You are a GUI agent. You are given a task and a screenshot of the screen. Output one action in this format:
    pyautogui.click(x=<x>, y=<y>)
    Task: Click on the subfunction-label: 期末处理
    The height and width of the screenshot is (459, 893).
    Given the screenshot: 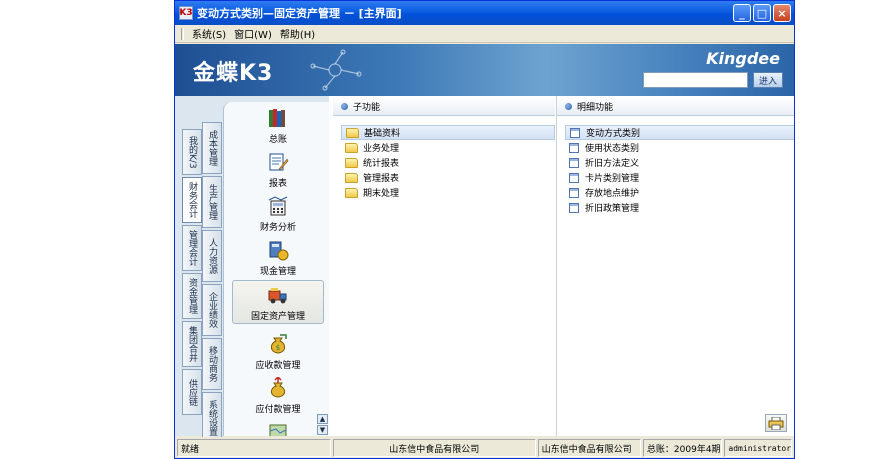 What is the action you would take?
    pyautogui.click(x=381, y=194)
    